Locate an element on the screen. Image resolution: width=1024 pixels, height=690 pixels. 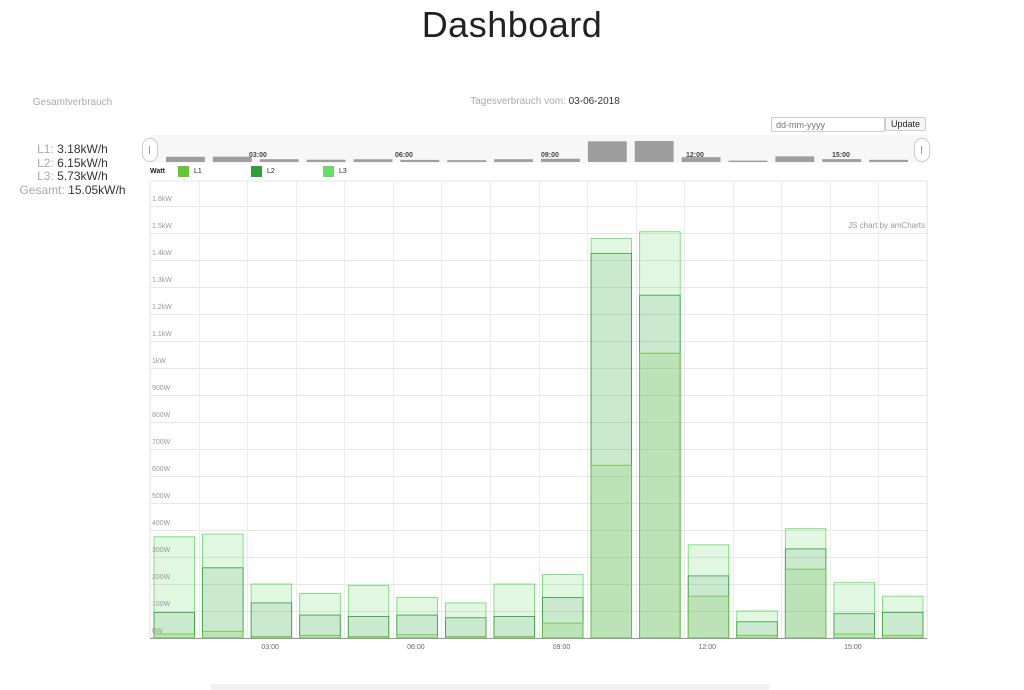
y-tick-label: 1.4kW is located at coordinates (162, 254).